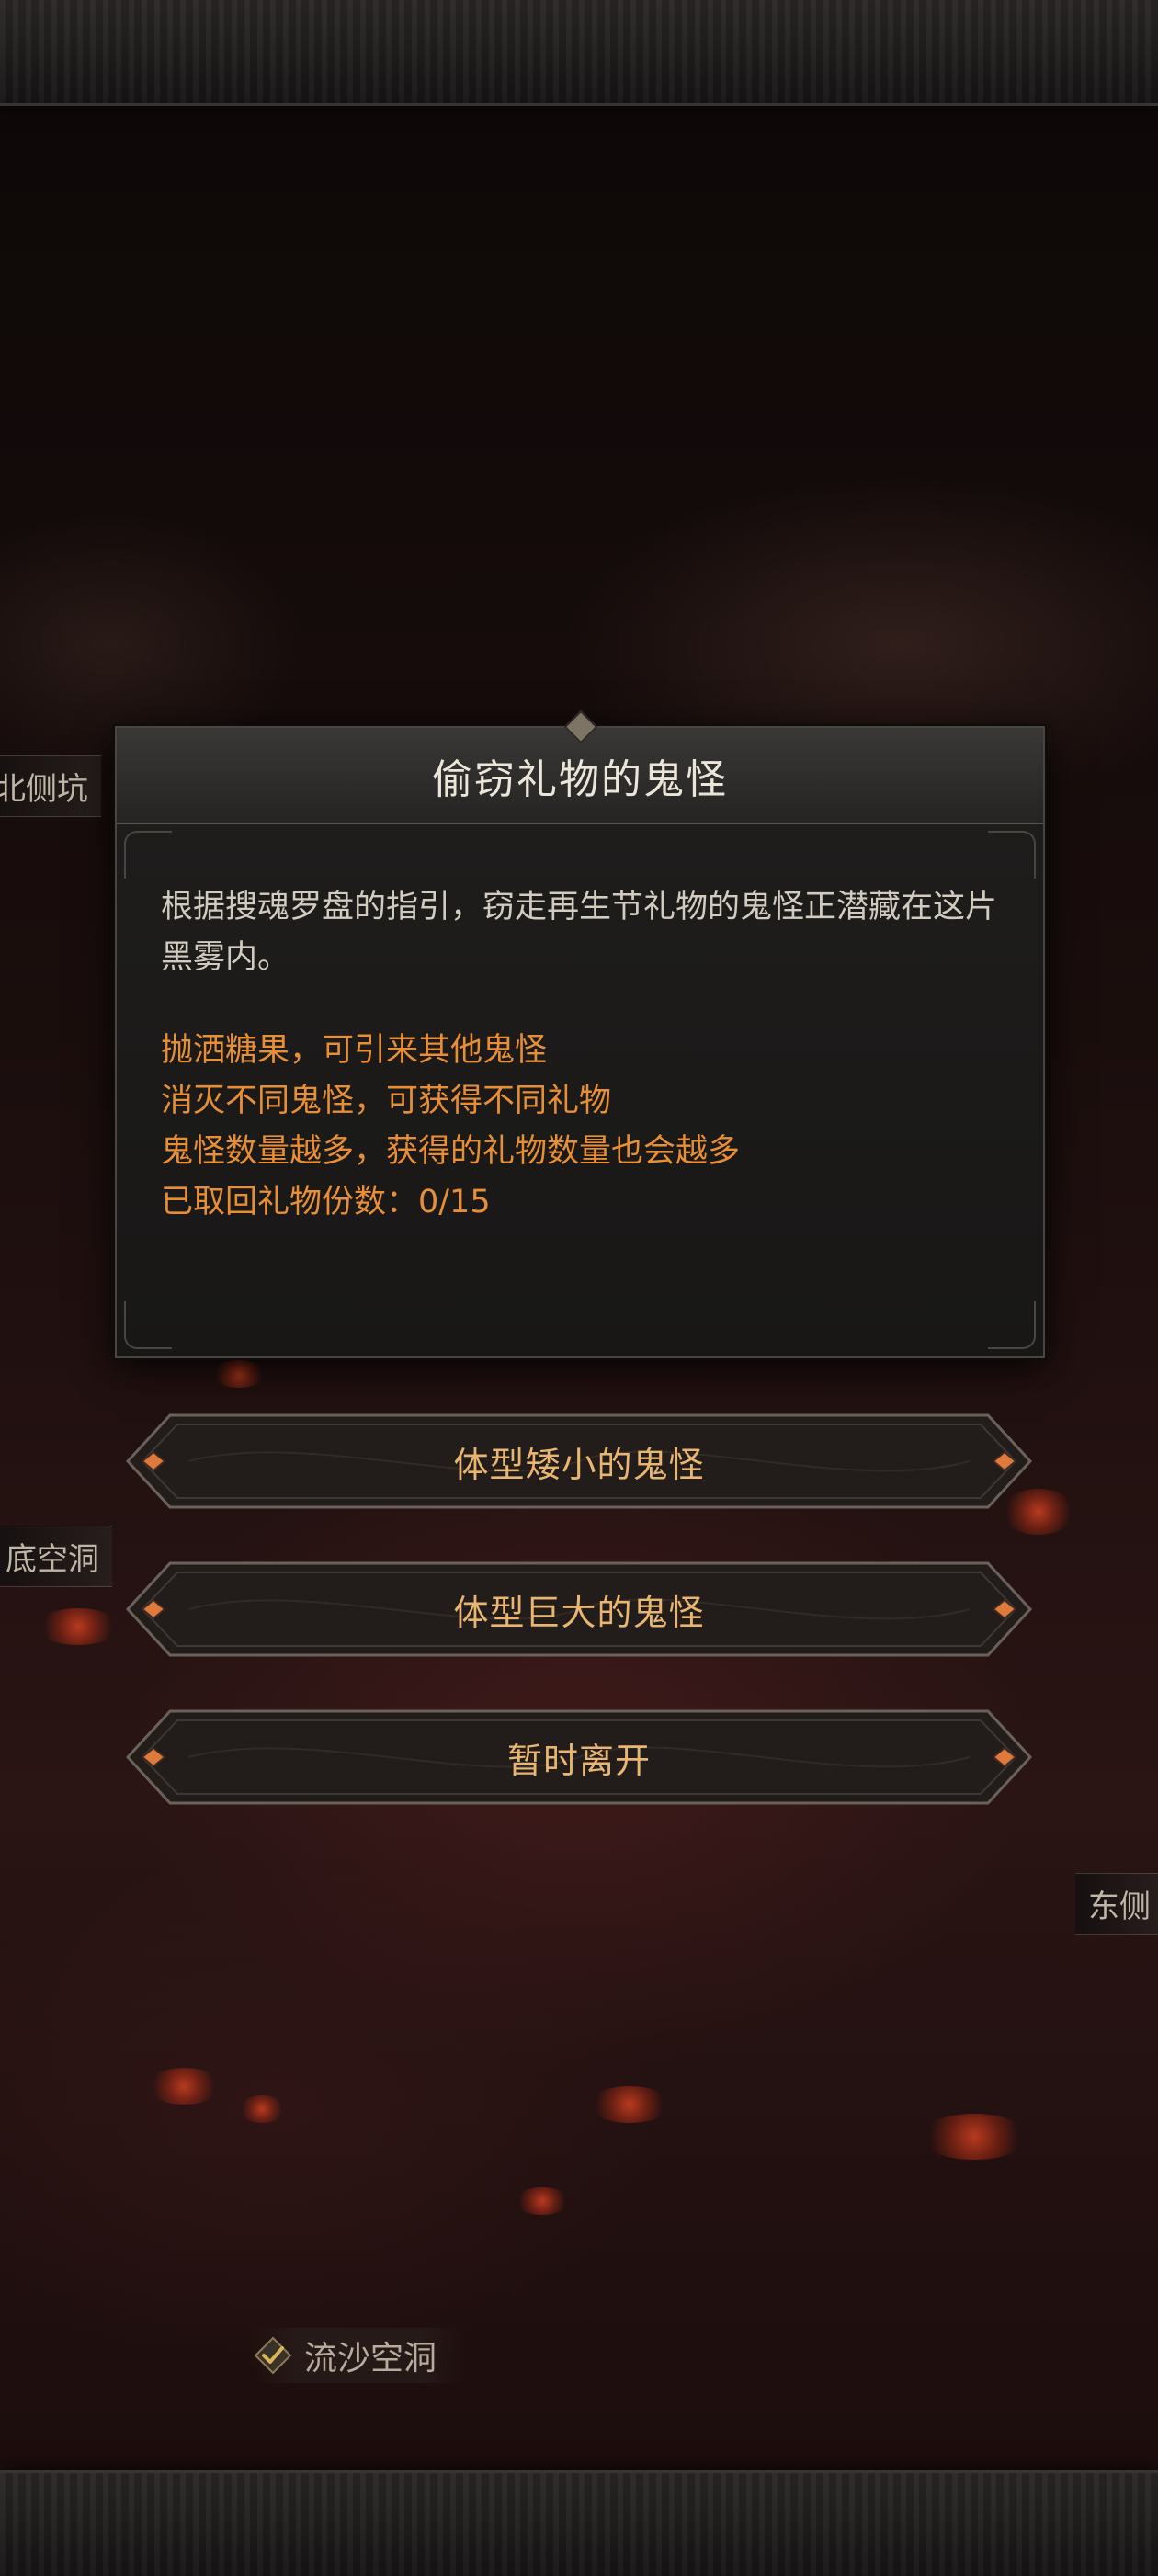 This screenshot has height=2576, width=1158. What do you see at coordinates (579, 53) in the screenshot?
I see `top-frame-bar` at bounding box center [579, 53].